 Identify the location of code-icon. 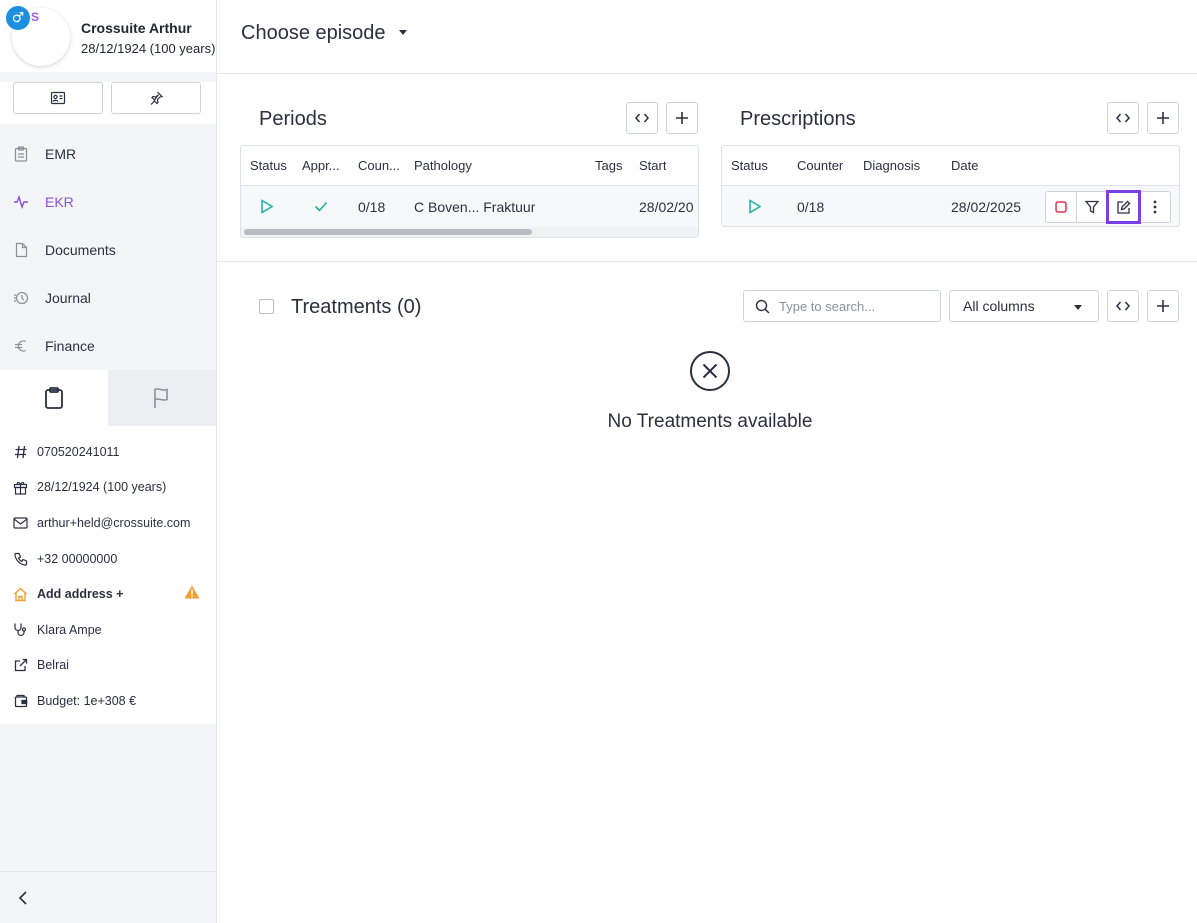
(1123, 118).